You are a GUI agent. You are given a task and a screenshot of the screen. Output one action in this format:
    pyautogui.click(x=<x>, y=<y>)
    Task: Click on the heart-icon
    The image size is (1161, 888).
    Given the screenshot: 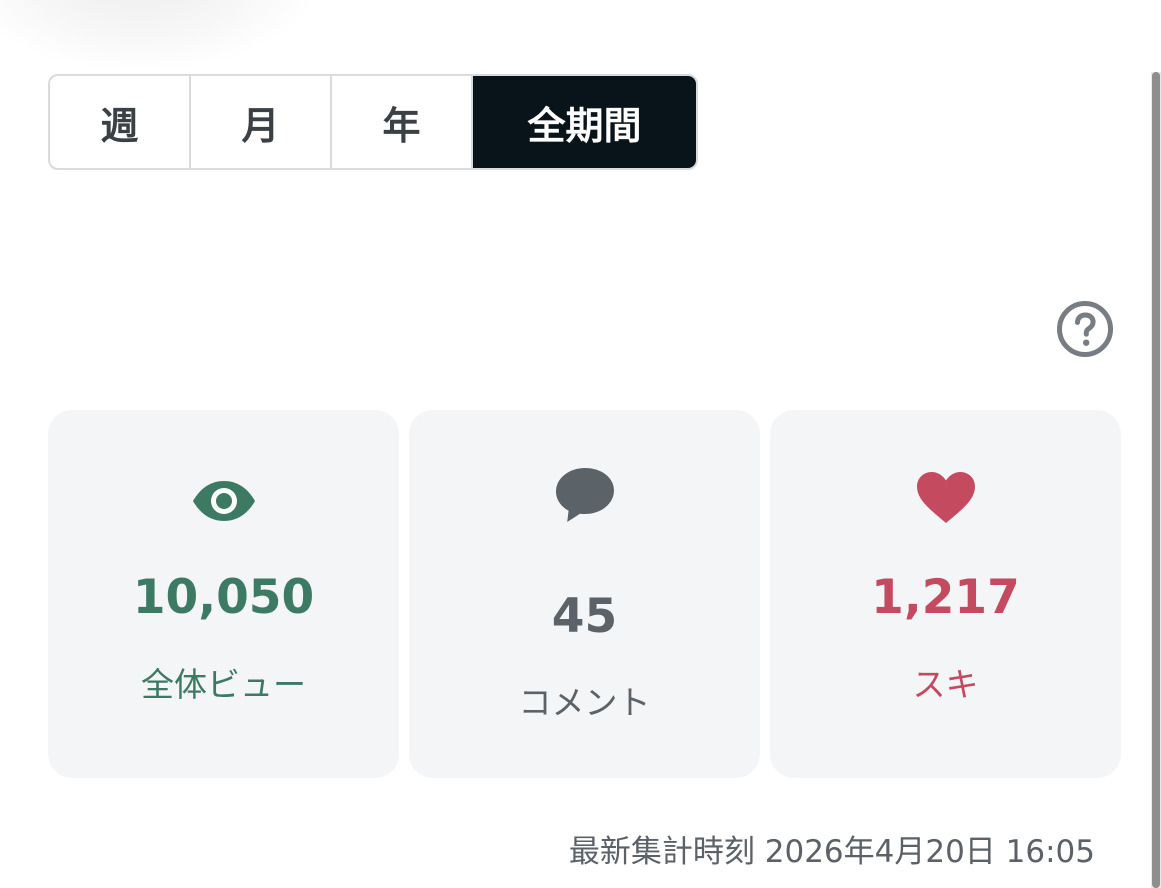 What is the action you would take?
    pyautogui.click(x=945, y=497)
    